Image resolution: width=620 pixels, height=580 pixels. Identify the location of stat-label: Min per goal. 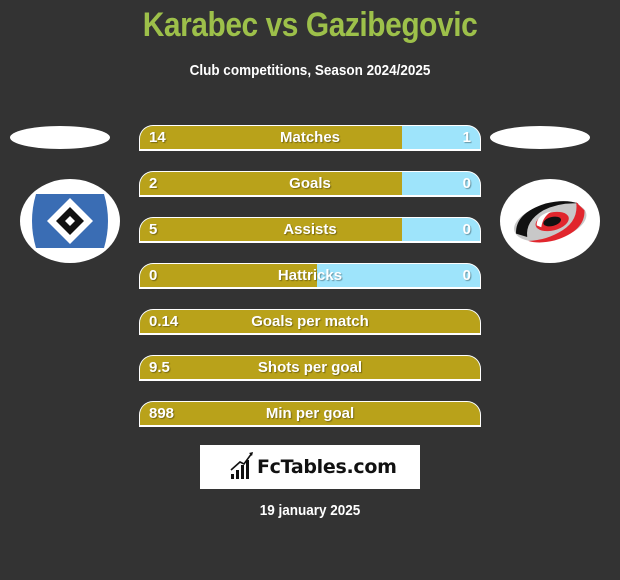
(310, 413).